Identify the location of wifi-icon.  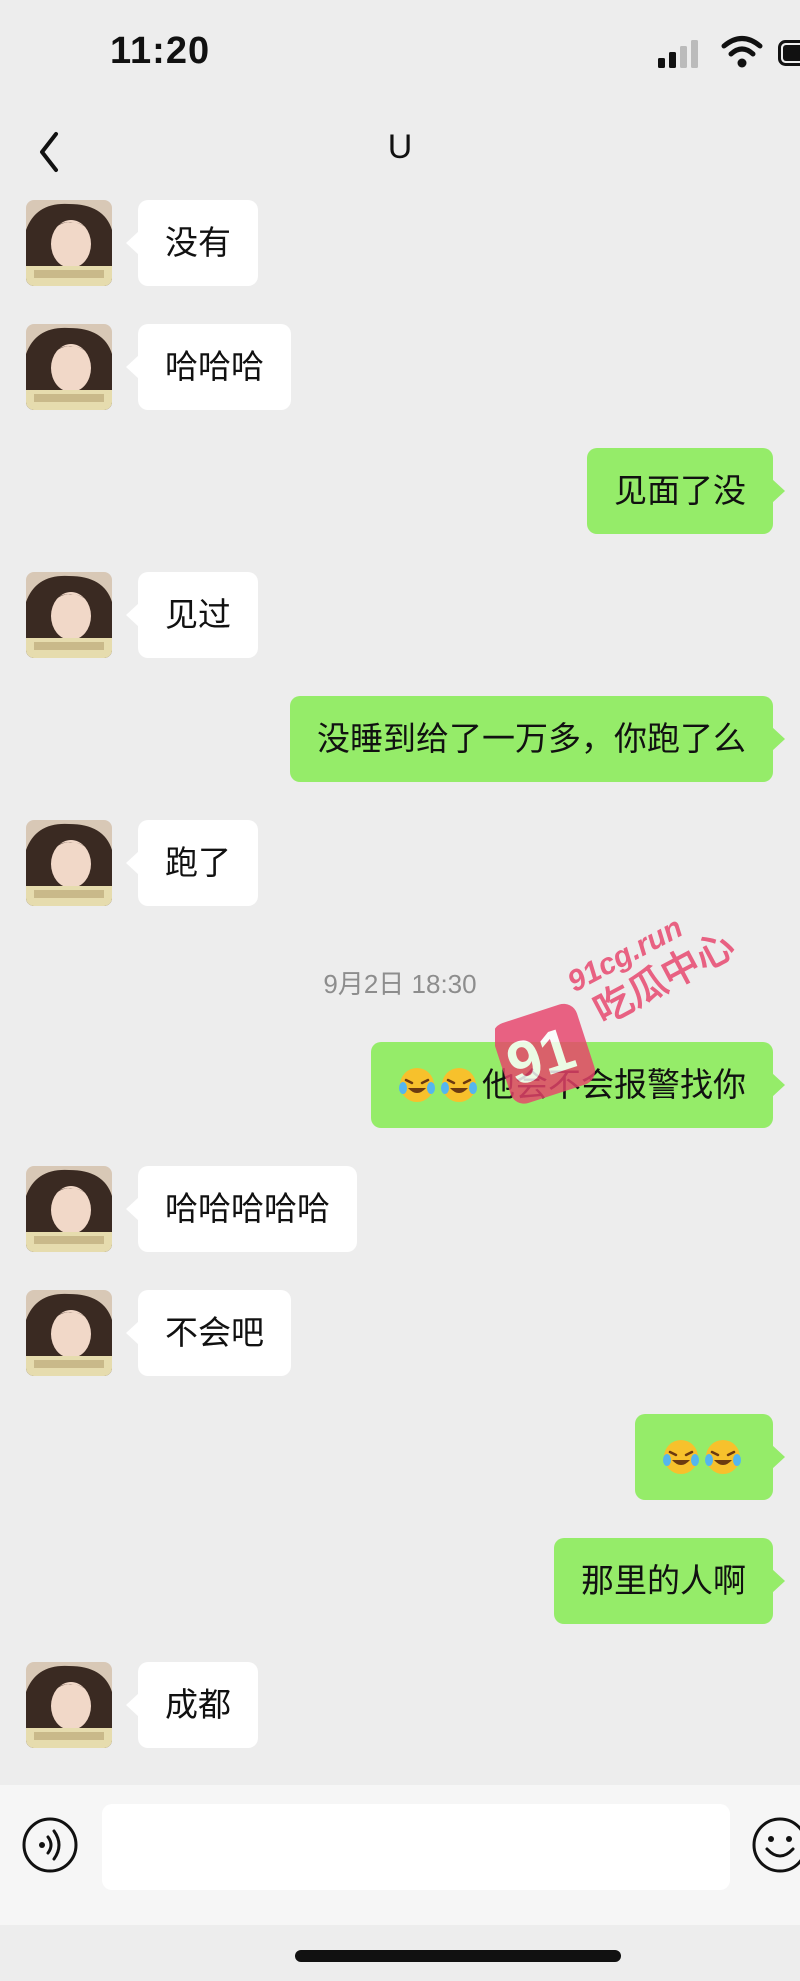
(742, 52).